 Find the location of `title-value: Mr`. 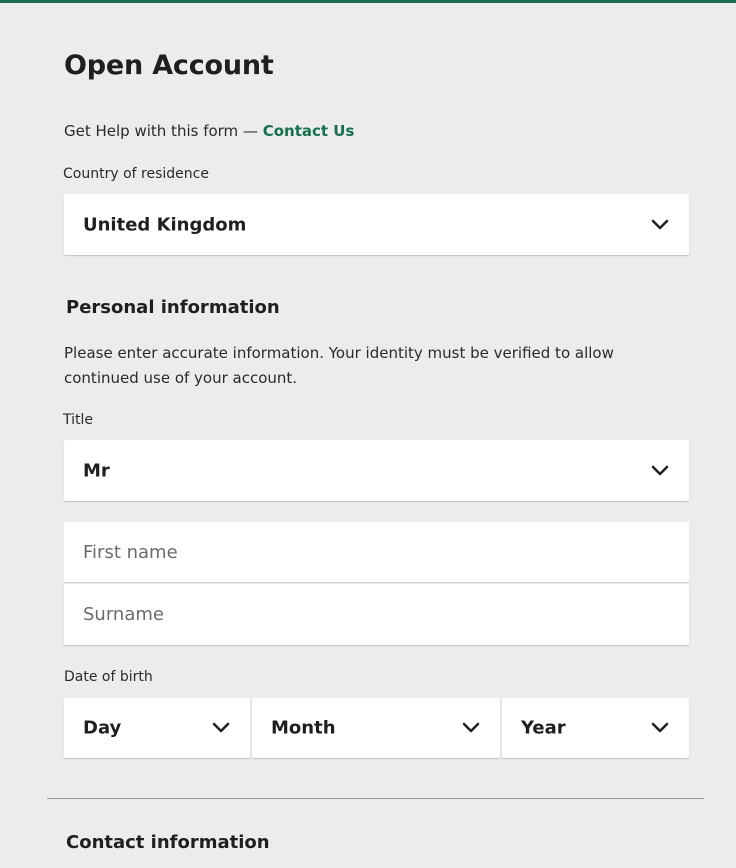

title-value: Mr is located at coordinates (96, 470).